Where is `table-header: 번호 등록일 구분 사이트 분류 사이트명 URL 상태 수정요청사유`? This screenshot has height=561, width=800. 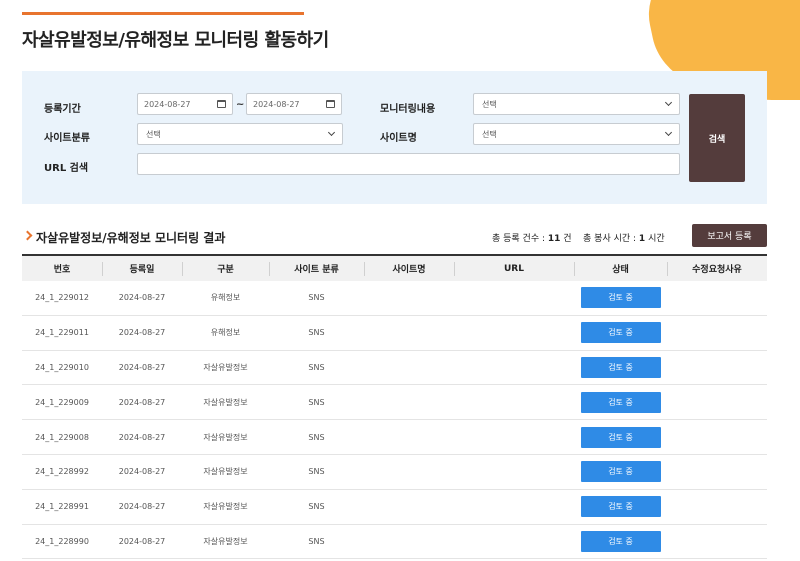 table-header: 번호 등록일 구분 사이트 분류 사이트명 URL 상태 수정요청사유 is located at coordinates (394, 267).